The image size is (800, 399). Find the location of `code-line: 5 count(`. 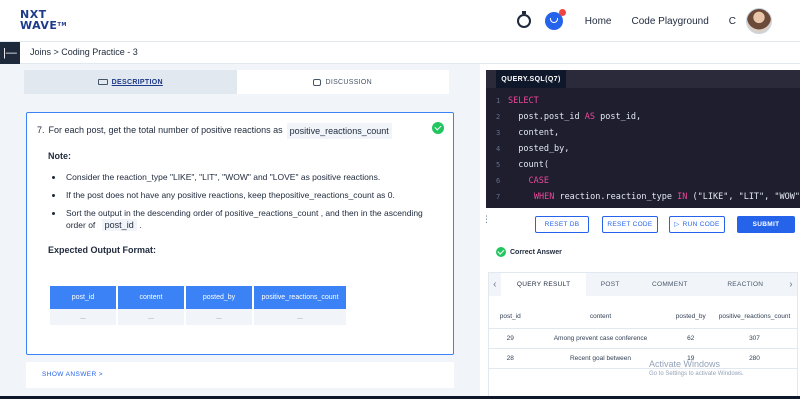

code-line: 5 count( is located at coordinates (643, 165).